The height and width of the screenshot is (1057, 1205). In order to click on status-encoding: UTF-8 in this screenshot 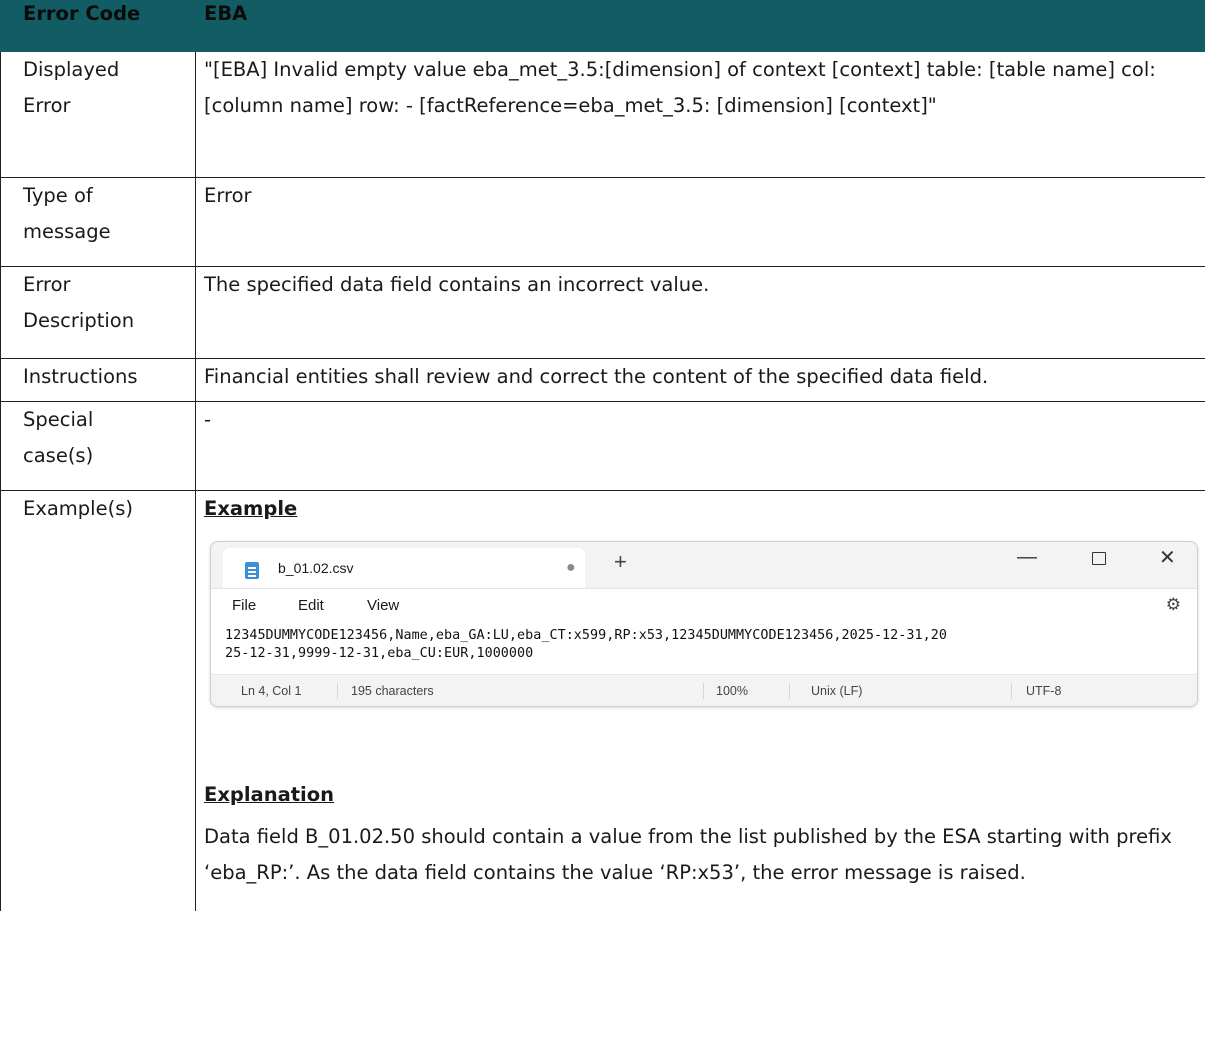, I will do `click(1044, 691)`.